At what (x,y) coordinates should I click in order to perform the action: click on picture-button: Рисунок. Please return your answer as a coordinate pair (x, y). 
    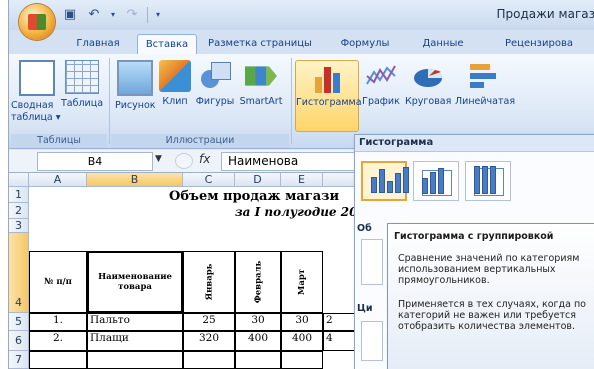
    Looking at the image, I should click on (135, 95).